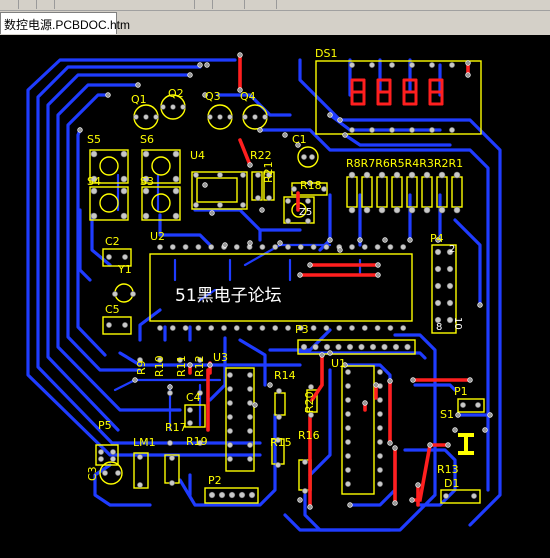 Image resolution: width=550 pixels, height=558 pixels. What do you see at coordinates (217, 190) in the screenshot?
I see `u4-inner` at bounding box center [217, 190].